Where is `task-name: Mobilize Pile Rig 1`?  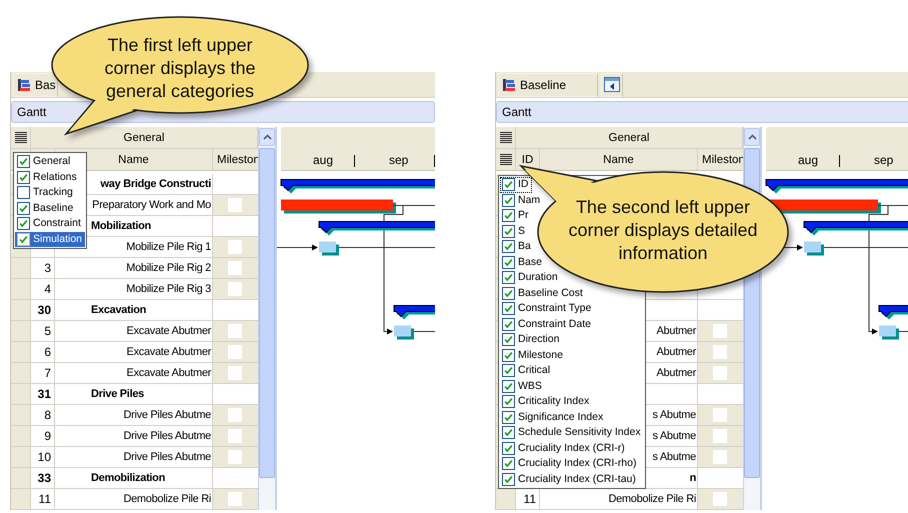
task-name: Mobilize Pile Rig 1 is located at coordinates (168, 247).